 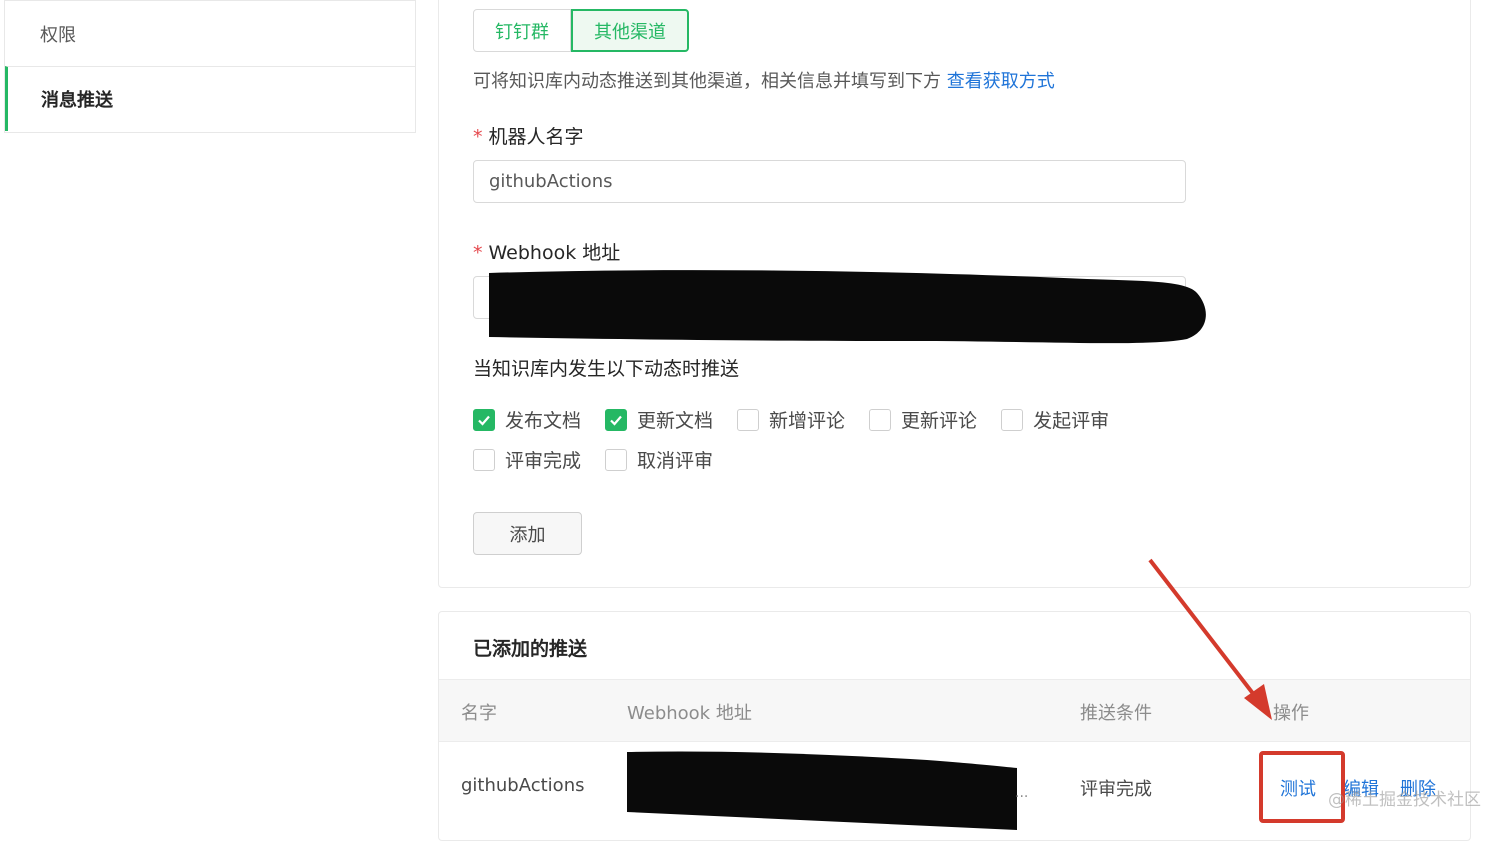 I want to click on event-new-comment: 新增评论, so click(x=791, y=419).